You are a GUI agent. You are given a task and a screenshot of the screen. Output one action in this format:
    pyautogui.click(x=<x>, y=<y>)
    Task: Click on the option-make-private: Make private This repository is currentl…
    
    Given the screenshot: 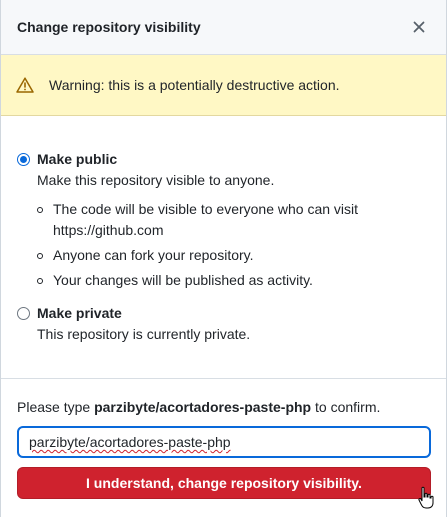 What is the action you would take?
    pyautogui.click(x=223, y=324)
    